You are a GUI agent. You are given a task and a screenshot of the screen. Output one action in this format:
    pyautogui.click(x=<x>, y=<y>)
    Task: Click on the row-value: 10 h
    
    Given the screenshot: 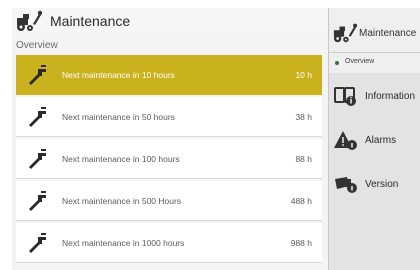 What is the action you would take?
    pyautogui.click(x=303, y=75)
    